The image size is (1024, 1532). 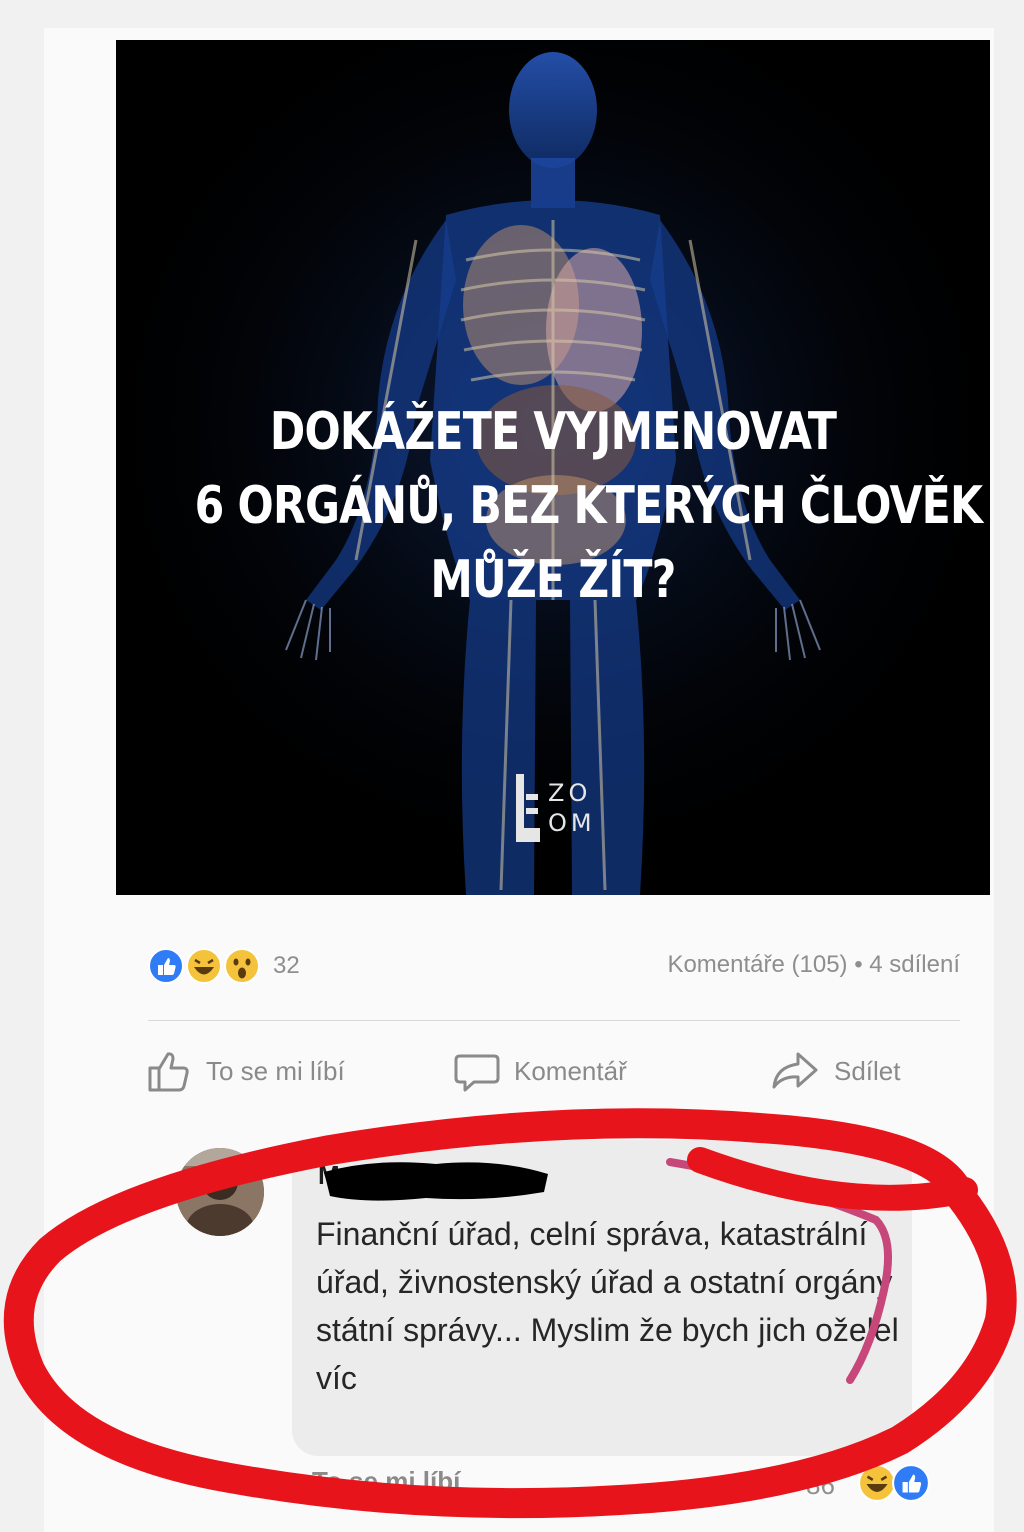 I want to click on share-arrow-icon, so click(x=795, y=1070).